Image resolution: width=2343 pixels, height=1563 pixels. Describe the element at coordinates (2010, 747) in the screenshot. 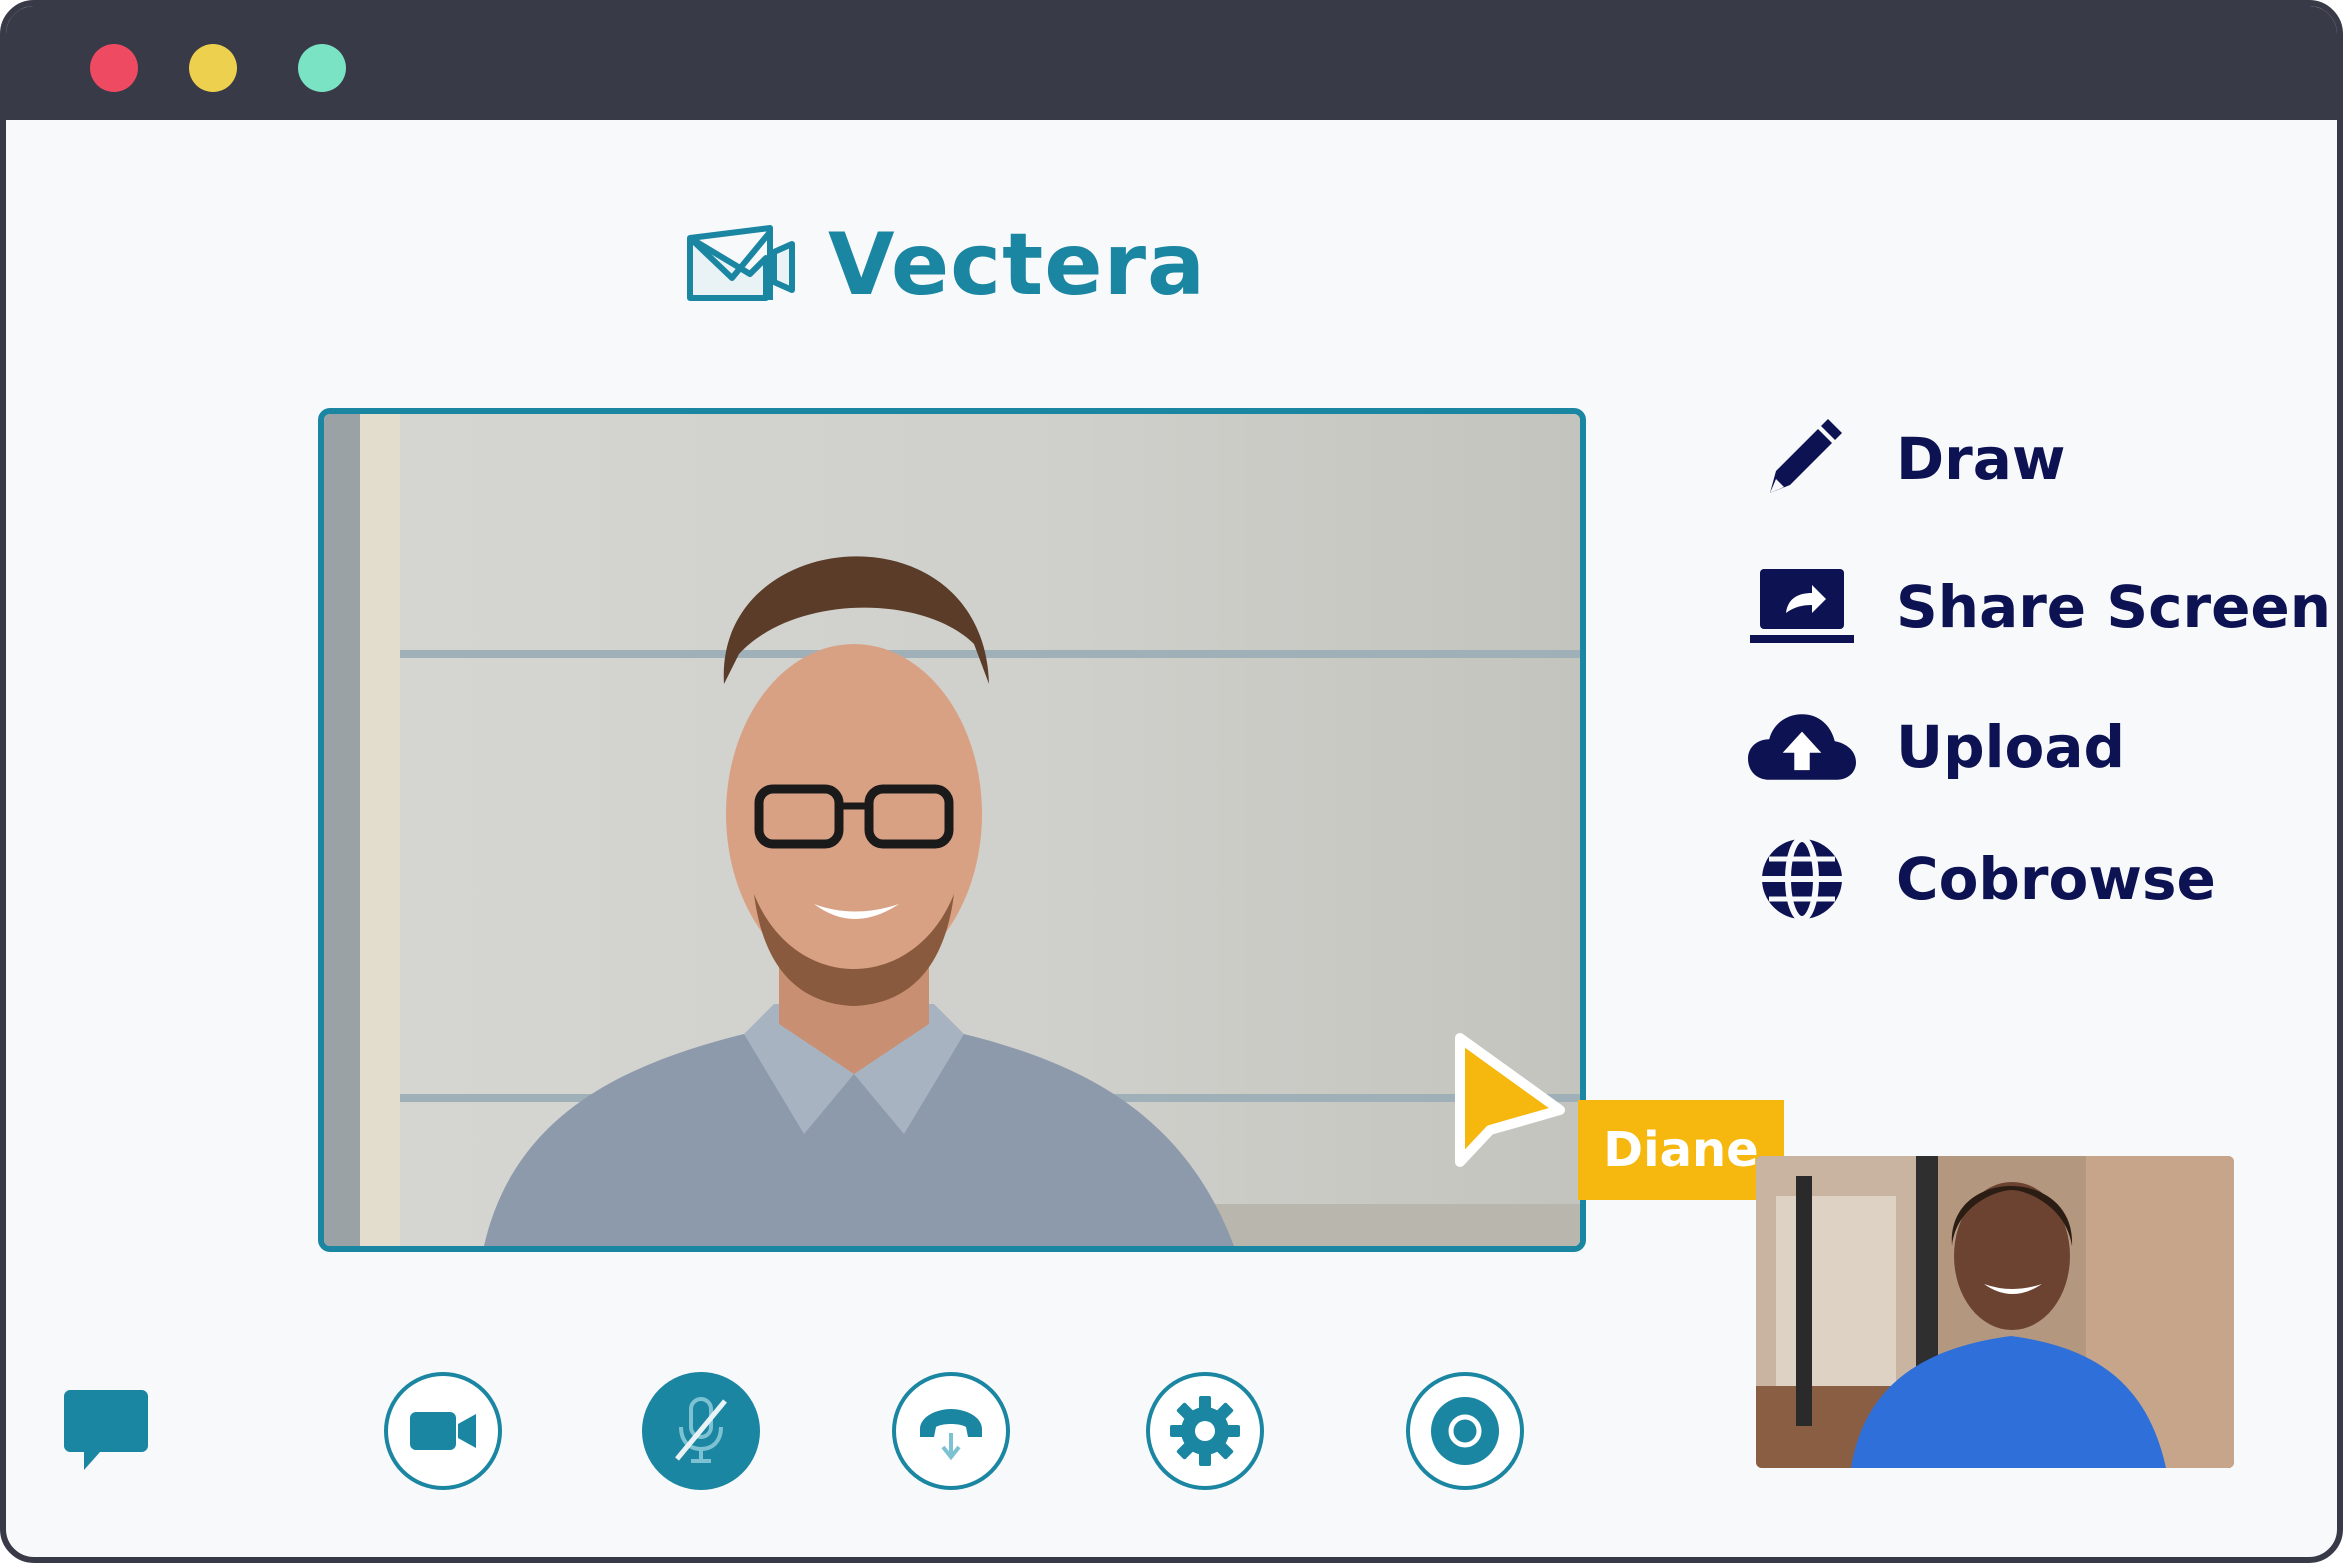

I see `tool-upload-label: Upload` at that location.